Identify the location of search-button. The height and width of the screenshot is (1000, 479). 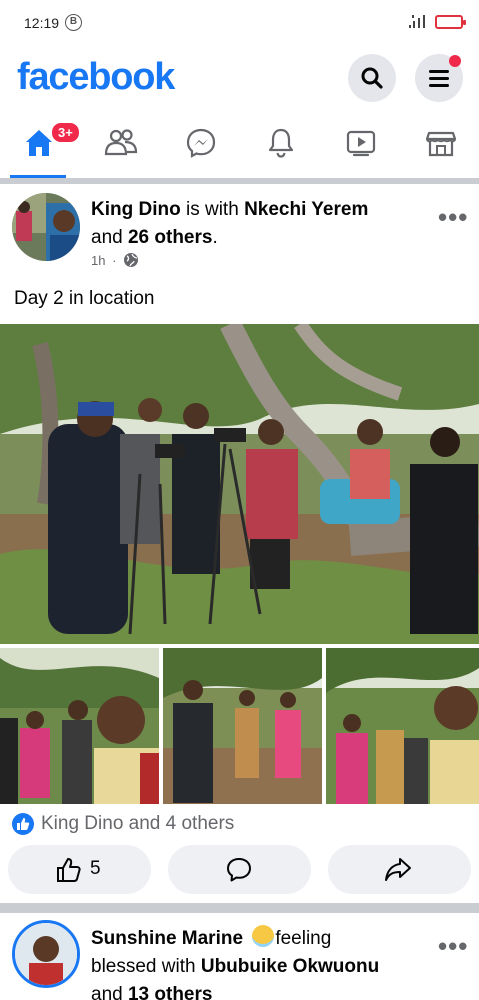
(372, 78).